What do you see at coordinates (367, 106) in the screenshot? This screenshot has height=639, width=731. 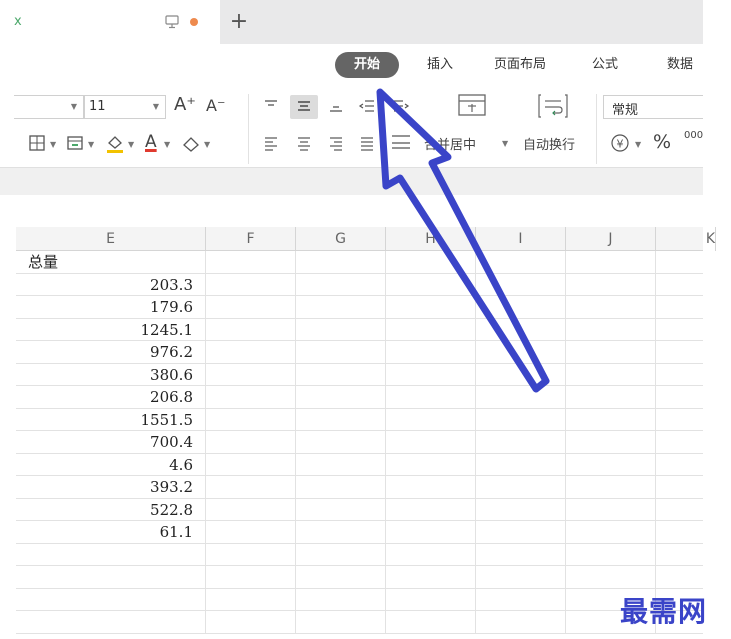 I see `decrease-indent-icon` at bounding box center [367, 106].